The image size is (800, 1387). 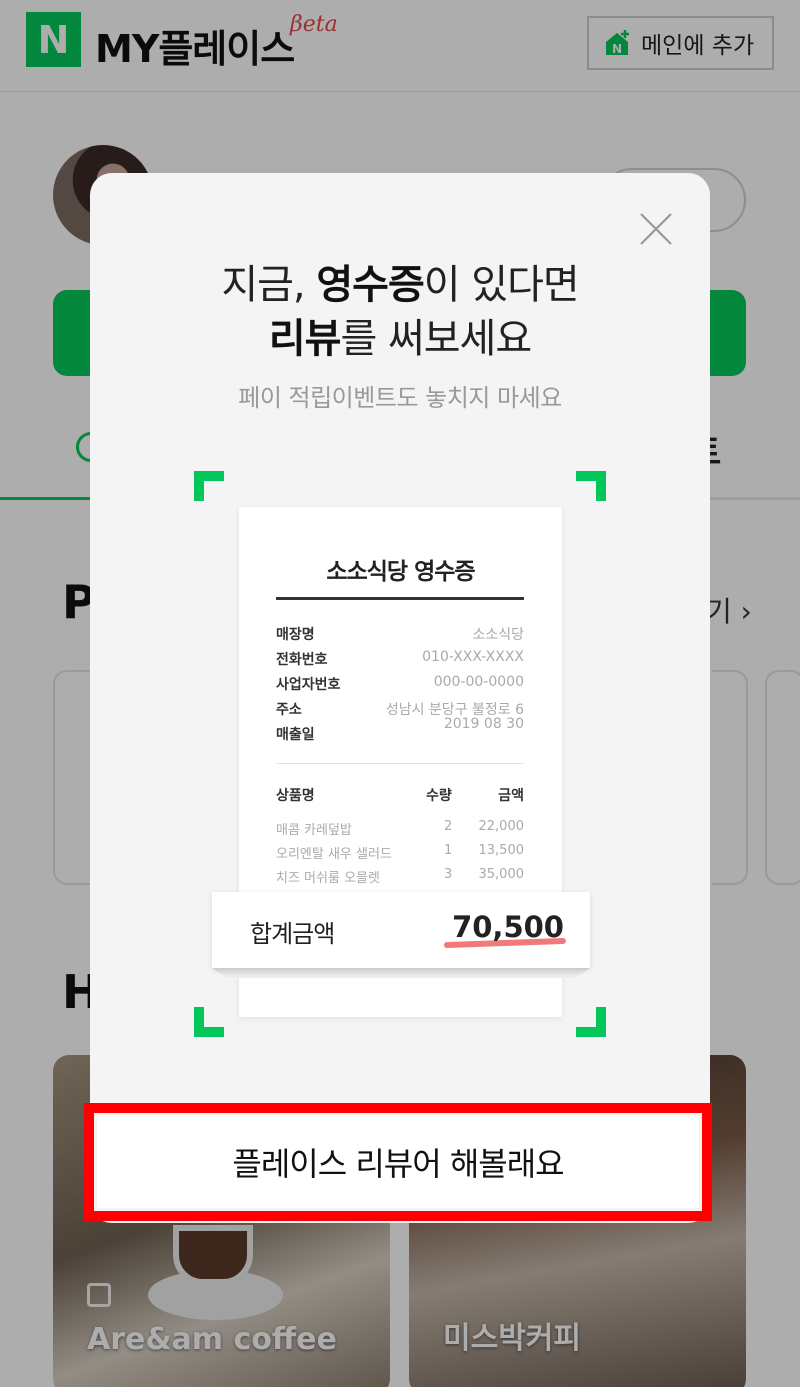 I want to click on total-label: 합계금액, so click(x=292, y=934).